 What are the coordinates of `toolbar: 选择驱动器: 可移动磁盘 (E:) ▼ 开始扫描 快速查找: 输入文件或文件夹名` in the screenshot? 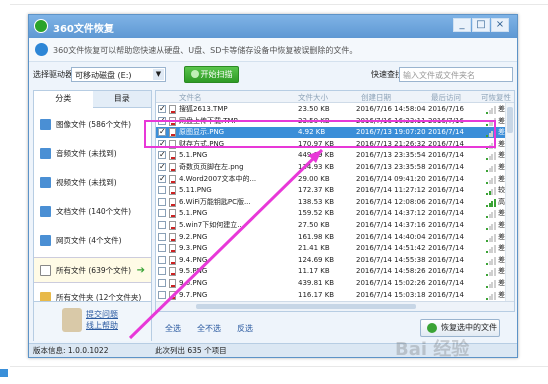 It's located at (273, 75).